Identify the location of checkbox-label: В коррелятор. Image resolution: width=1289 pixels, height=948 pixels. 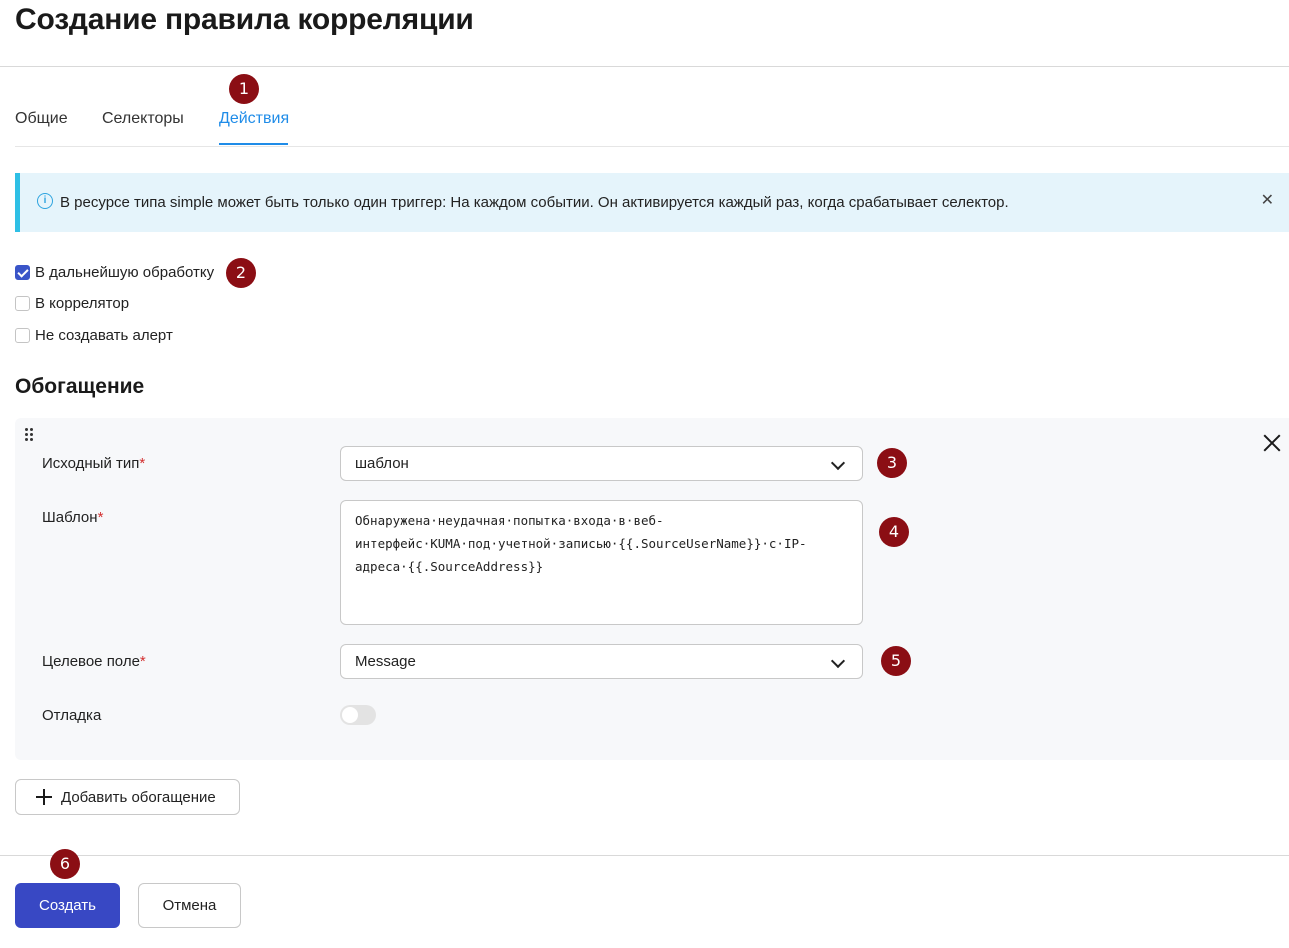
(82, 303).